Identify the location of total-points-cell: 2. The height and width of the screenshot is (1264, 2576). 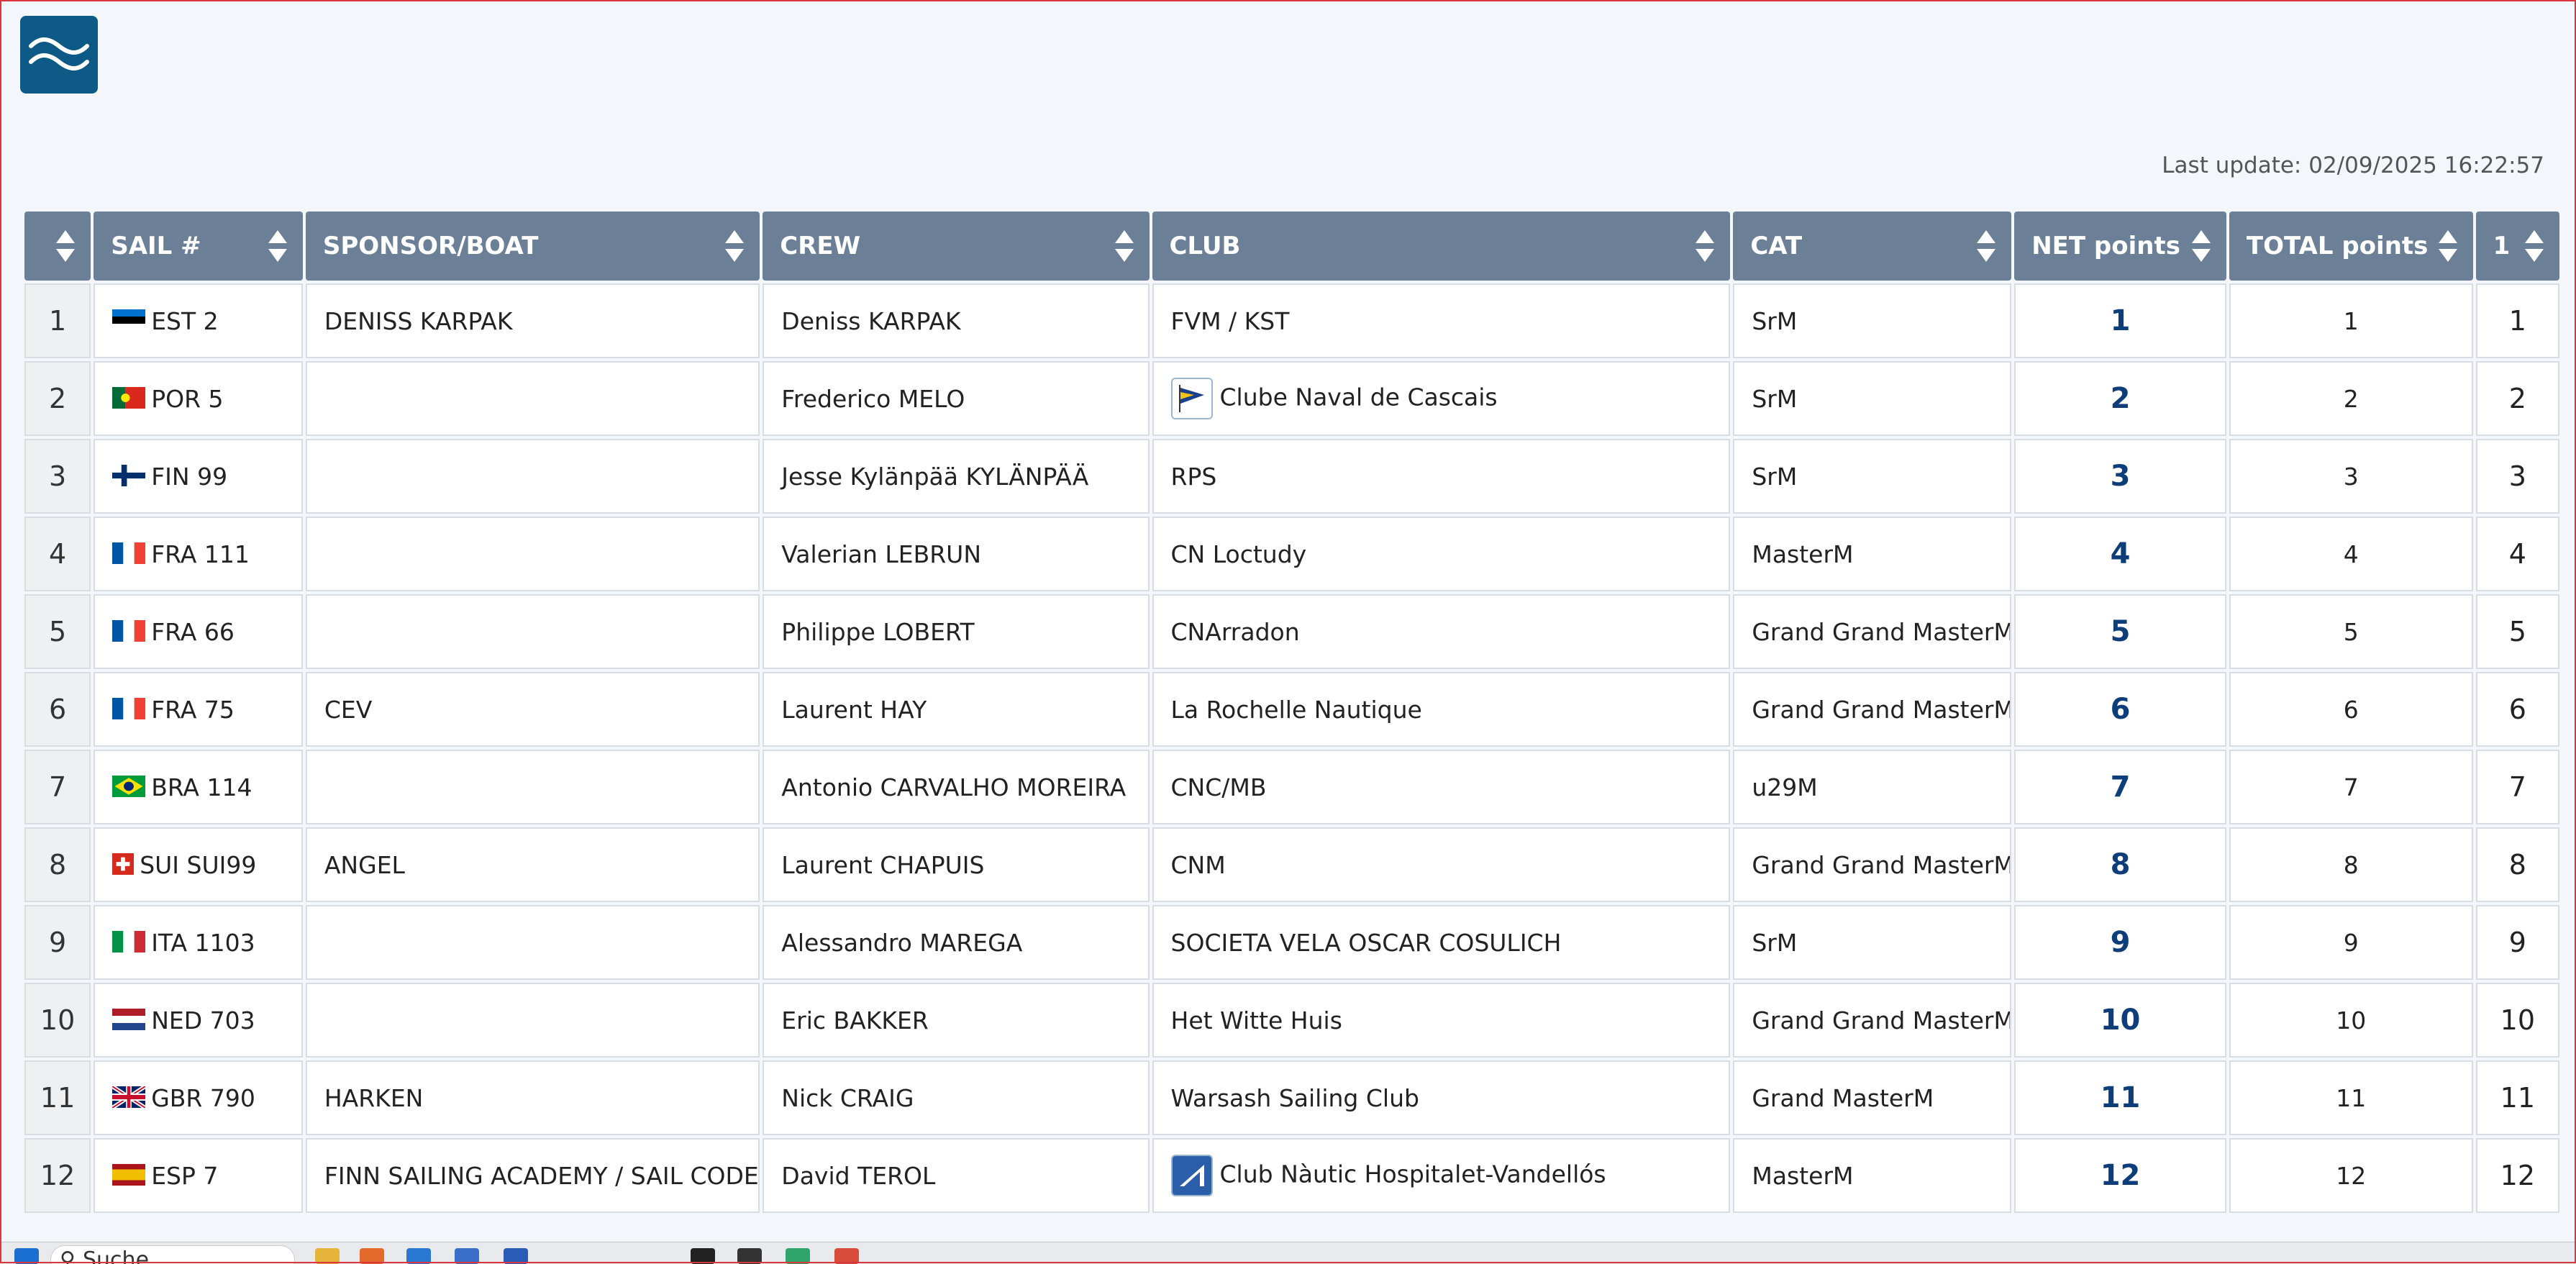
(2351, 398).